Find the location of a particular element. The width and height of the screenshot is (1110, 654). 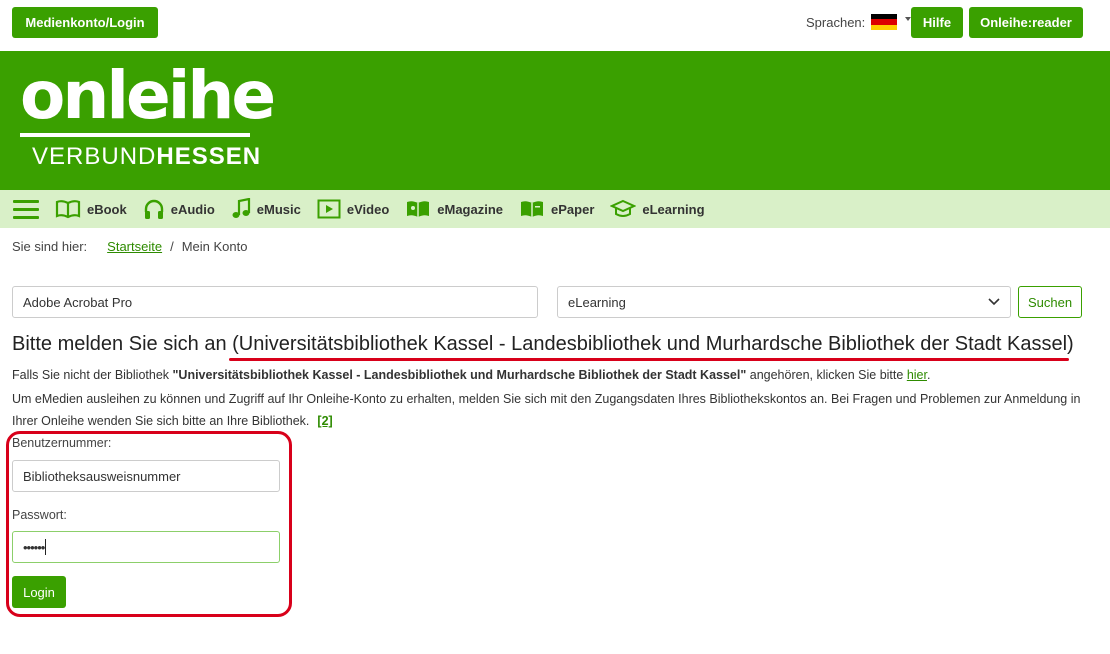

headphones-icon is located at coordinates (153, 209).